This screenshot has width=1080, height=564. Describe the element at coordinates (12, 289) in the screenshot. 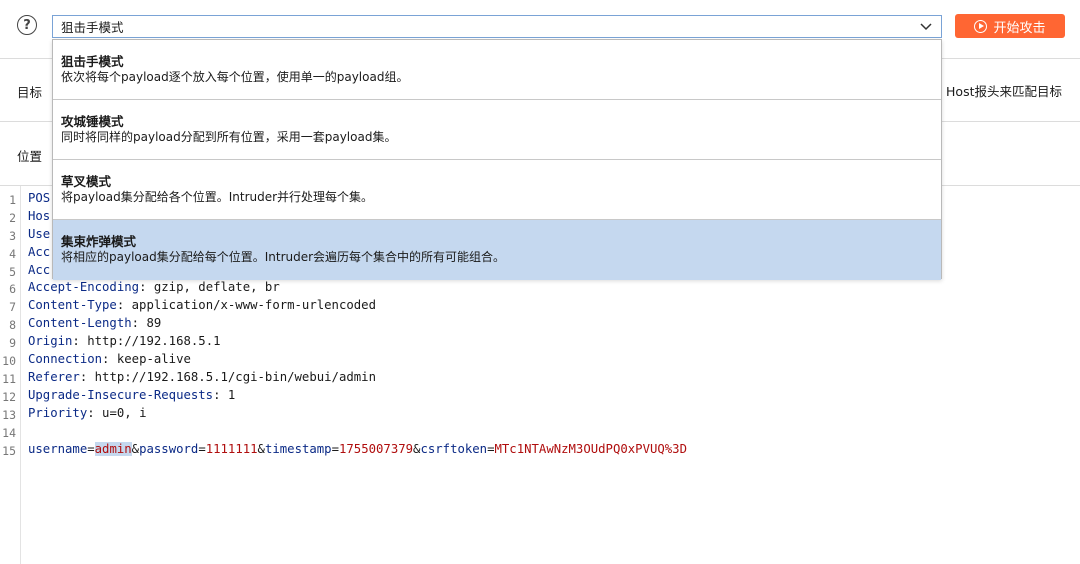

I see `line-number: 6` at that location.